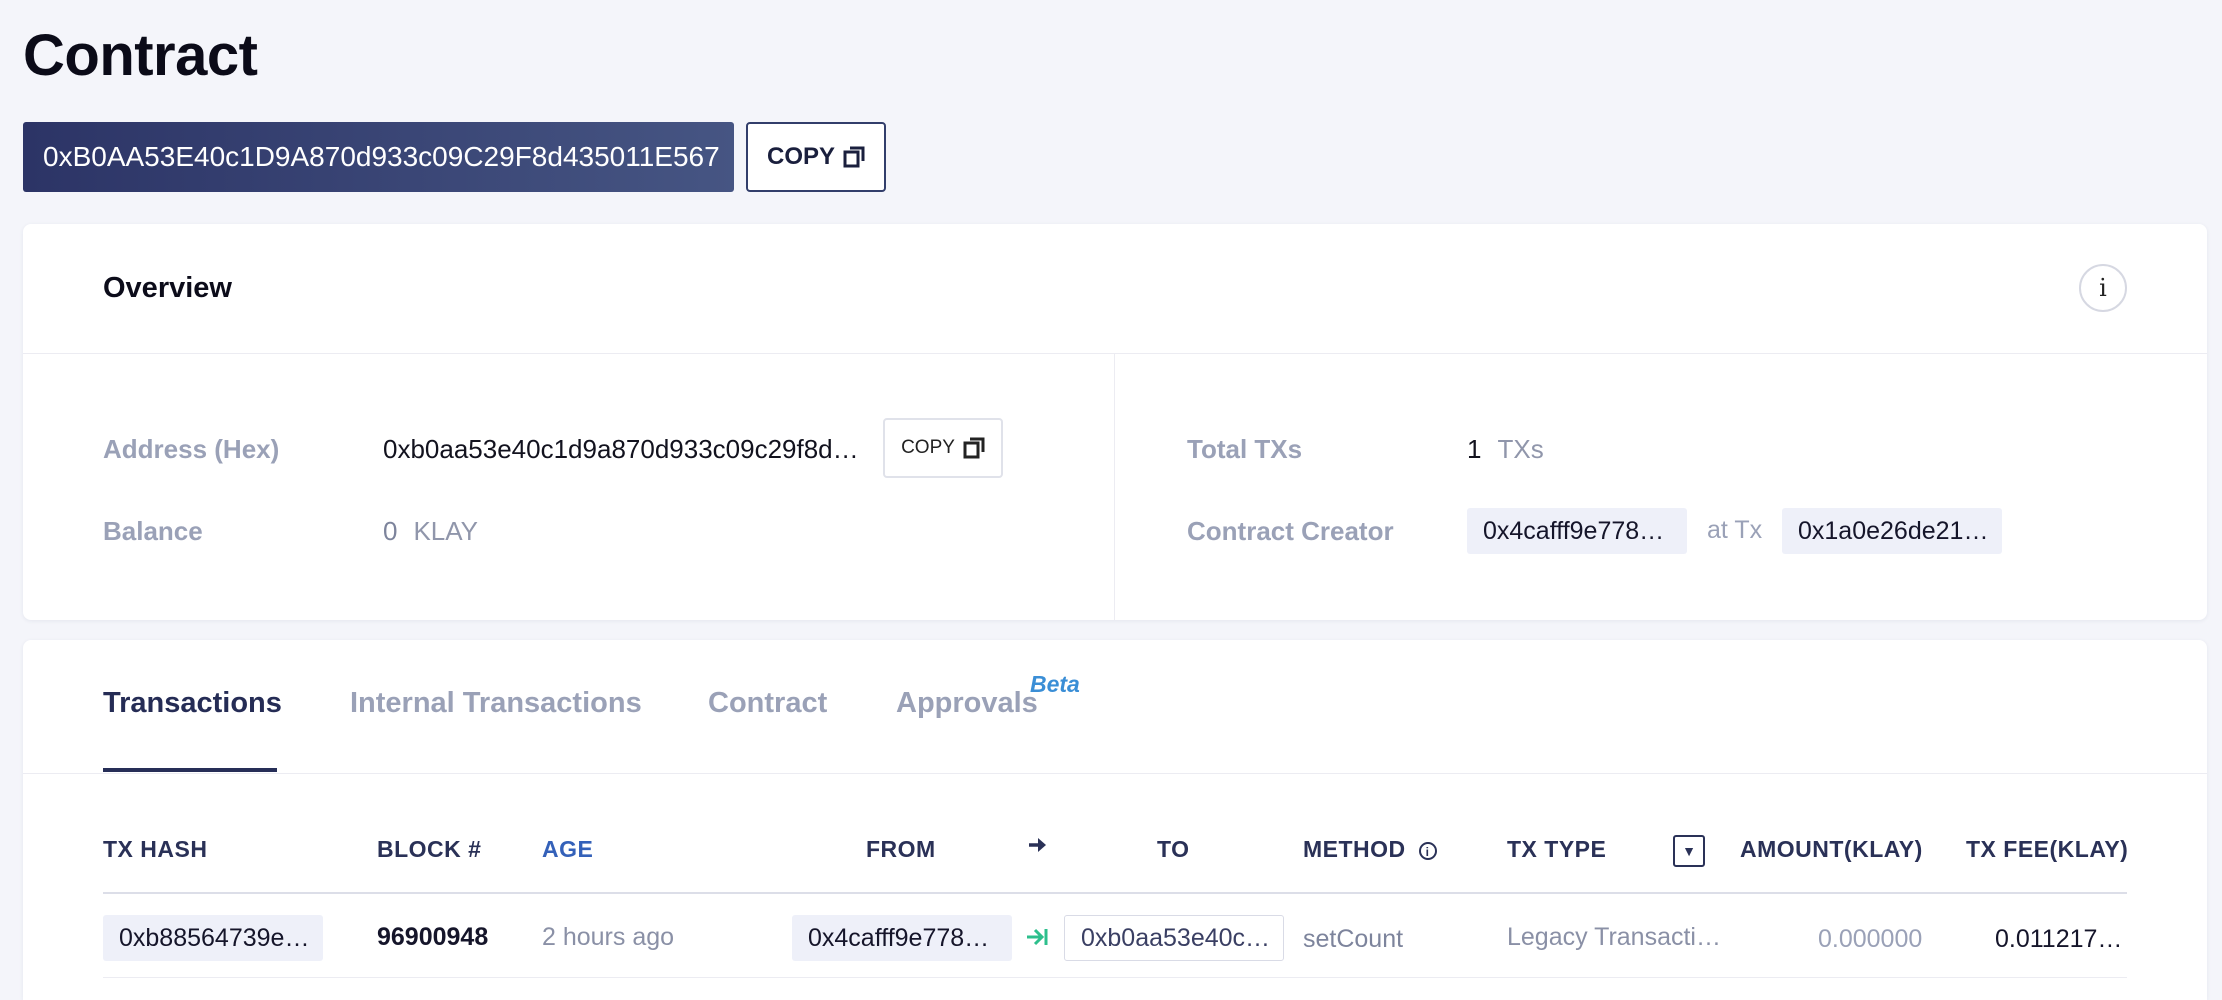 The width and height of the screenshot is (2222, 1000). I want to click on tx-type-filter-dropdown: ▼, so click(1689, 851).